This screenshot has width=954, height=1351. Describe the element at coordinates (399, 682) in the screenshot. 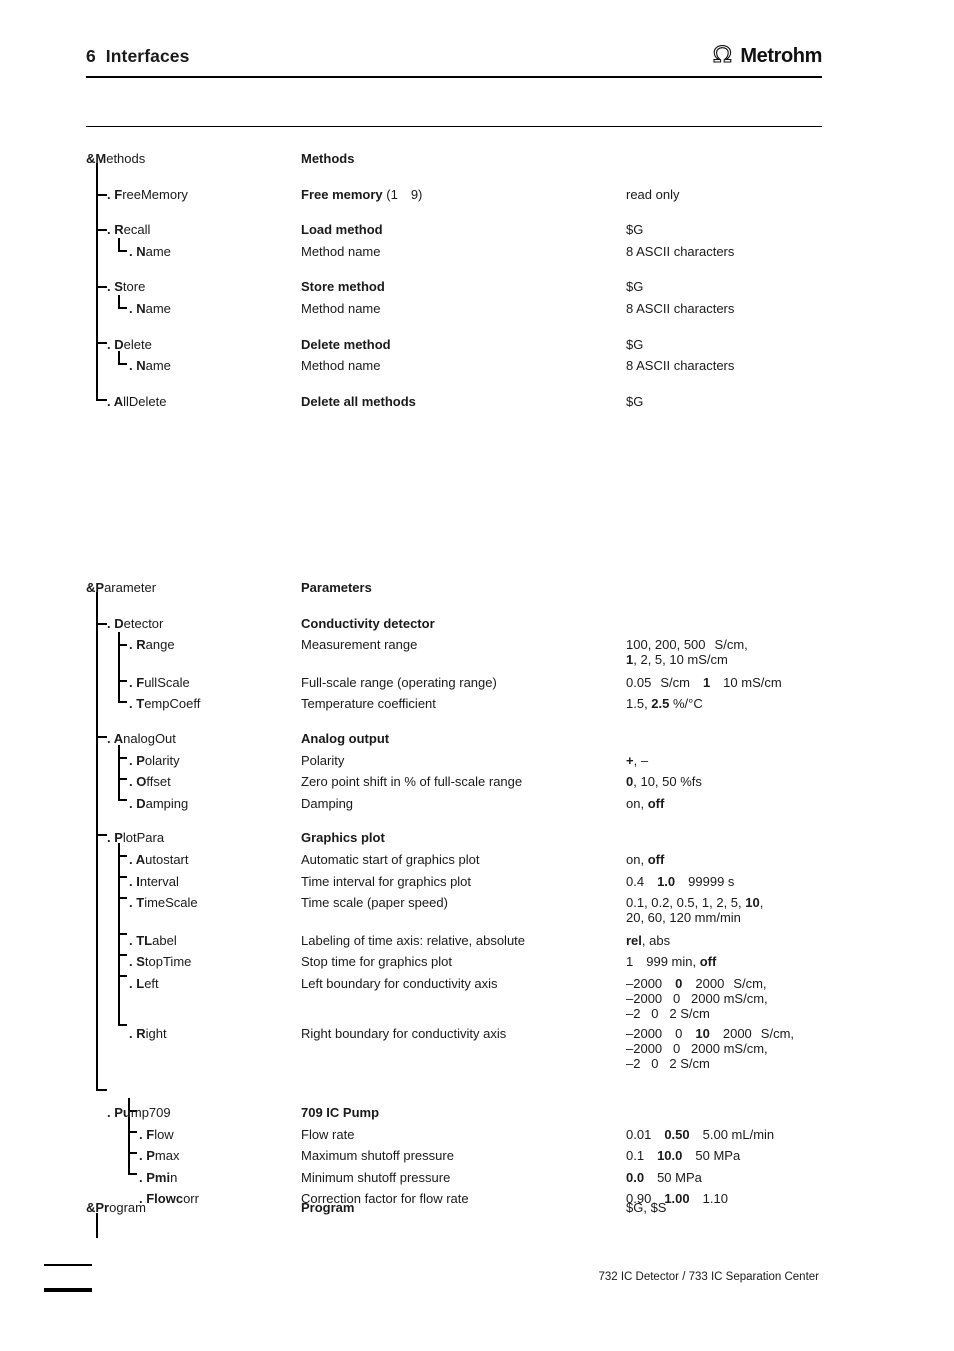

I see `row-description: Full-scale range (operating range)` at that location.